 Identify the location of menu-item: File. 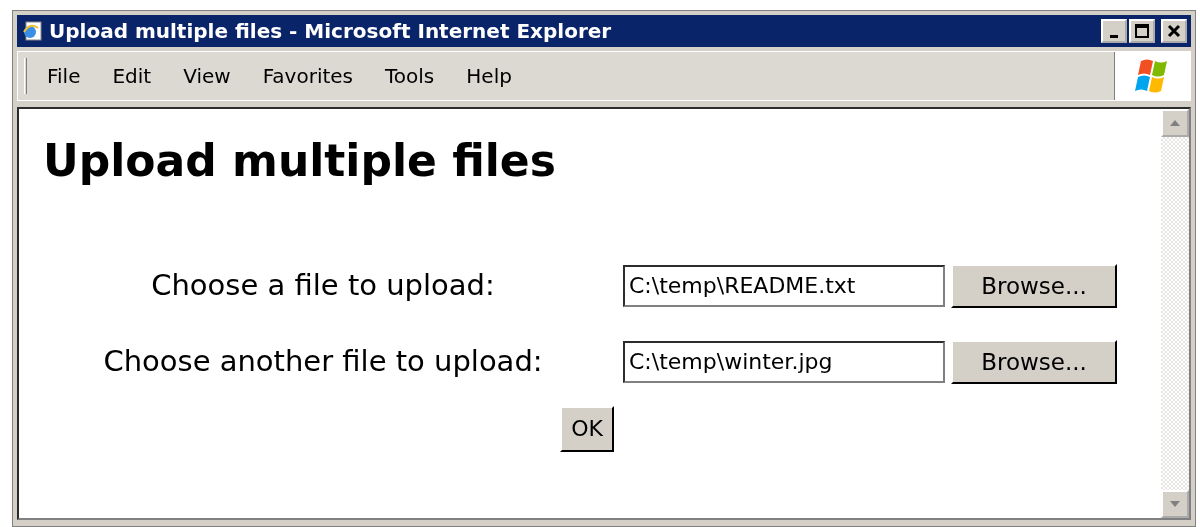
(64, 76).